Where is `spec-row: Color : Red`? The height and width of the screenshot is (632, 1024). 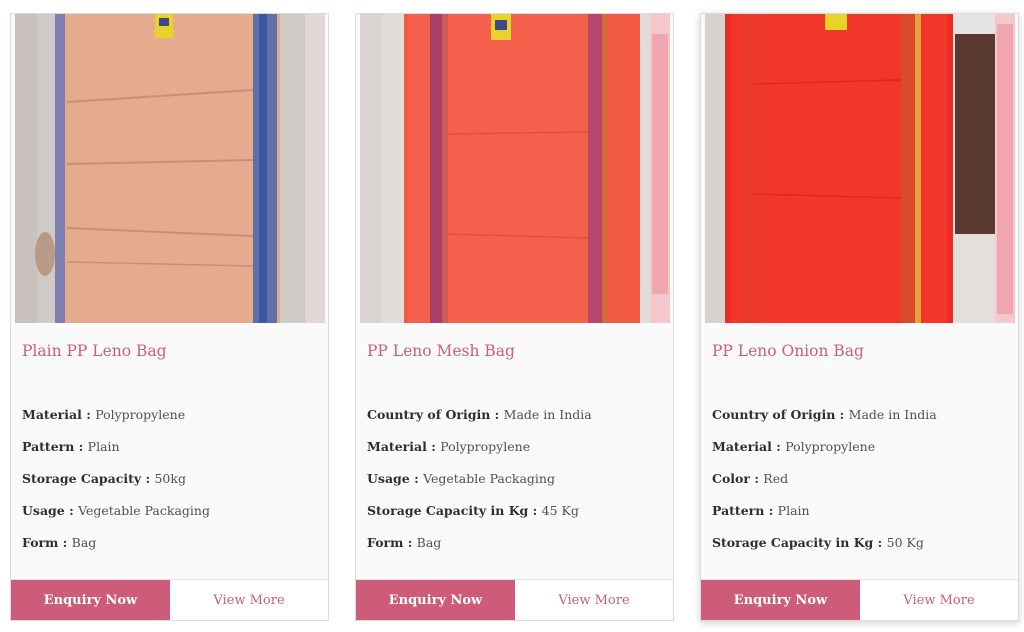
spec-row: Color : Red is located at coordinates (750, 478).